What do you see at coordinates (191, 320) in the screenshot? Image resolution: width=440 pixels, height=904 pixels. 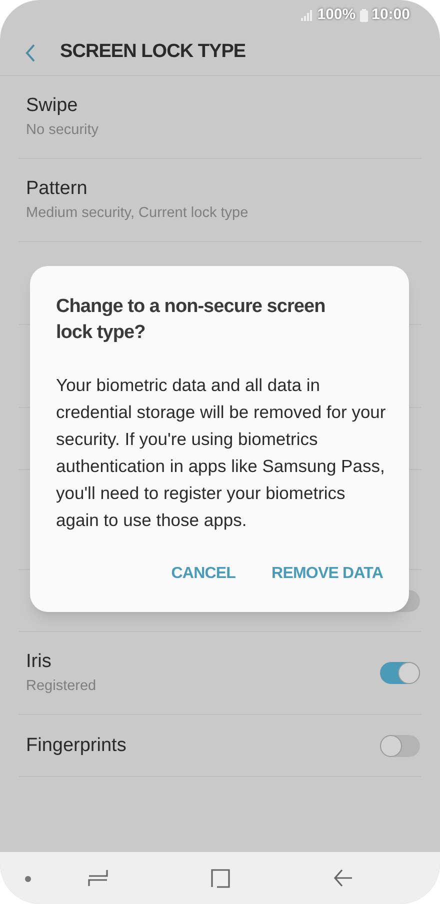 I see `dialog-title: Change to a non-secure screen lock type?` at bounding box center [191, 320].